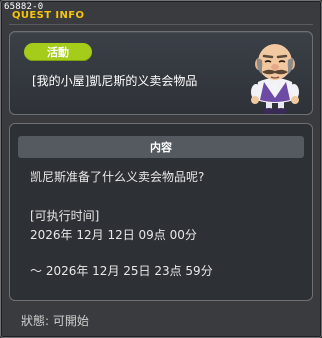  I want to click on quest-description: 凯尼斯准备了什么义卖会物品呢?, so click(117, 177).